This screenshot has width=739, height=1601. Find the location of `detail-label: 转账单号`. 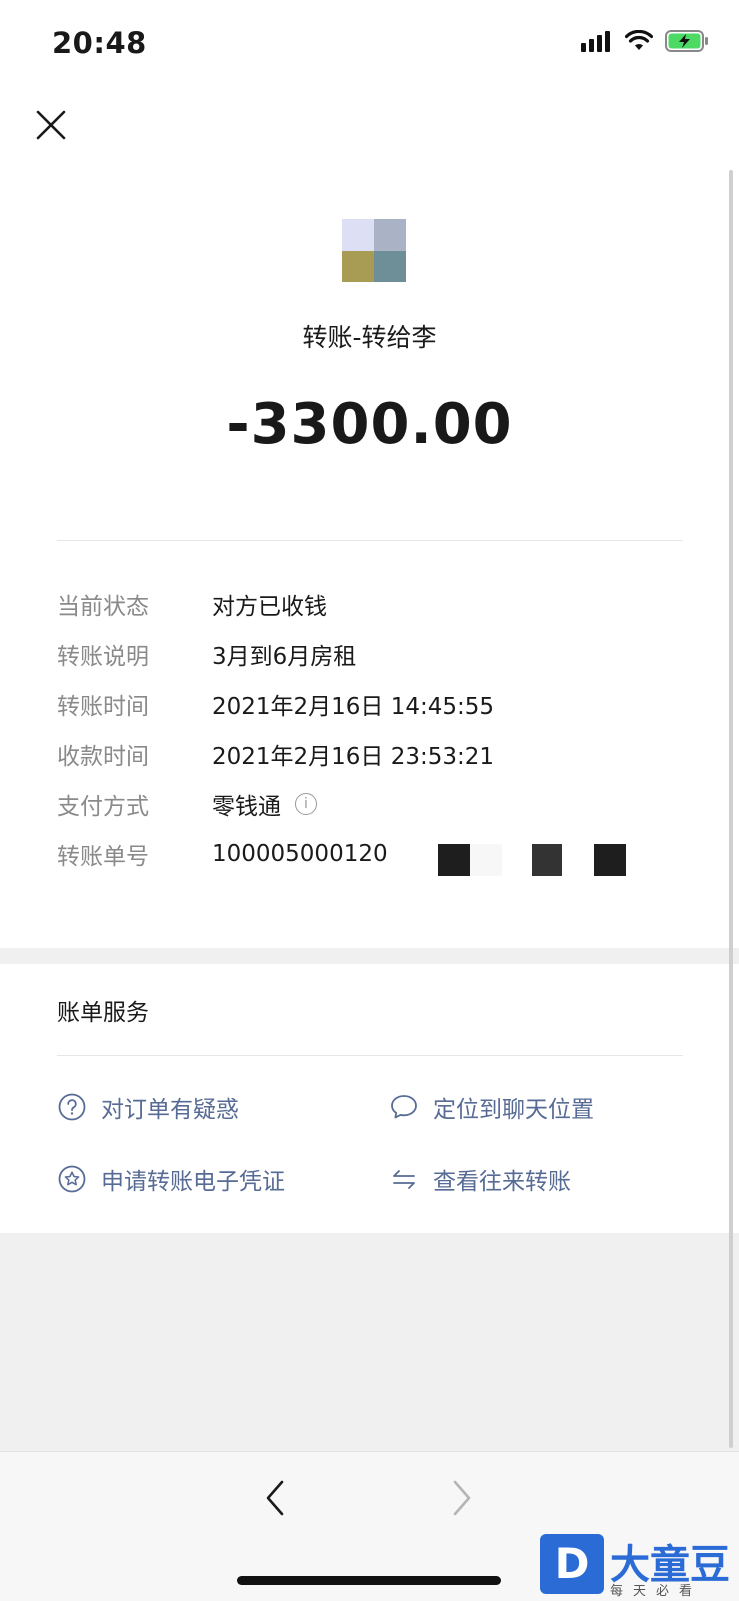

detail-label: 转账单号 is located at coordinates (103, 857).